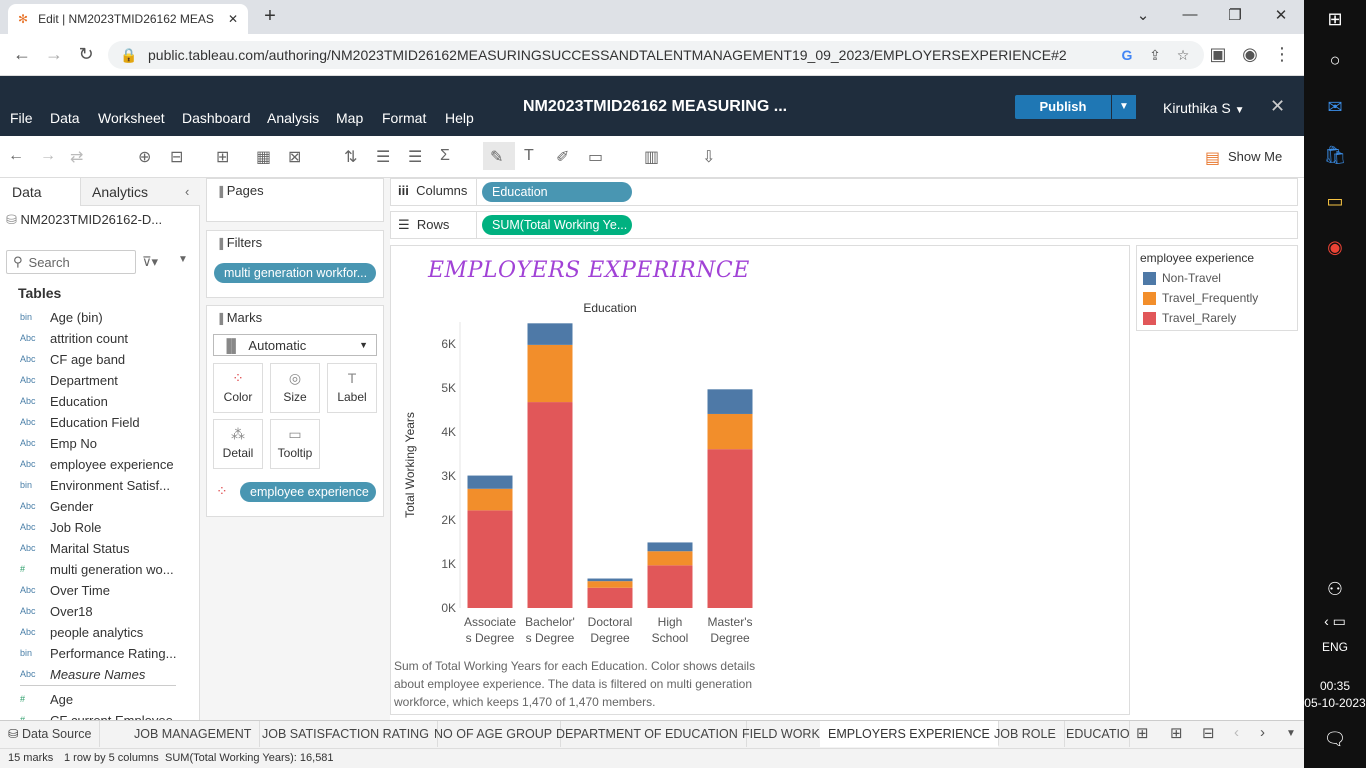 Image resolution: width=1366 pixels, height=768 pixels. What do you see at coordinates (1335, 107) in the screenshot?
I see `mail-icon: ✉` at bounding box center [1335, 107].